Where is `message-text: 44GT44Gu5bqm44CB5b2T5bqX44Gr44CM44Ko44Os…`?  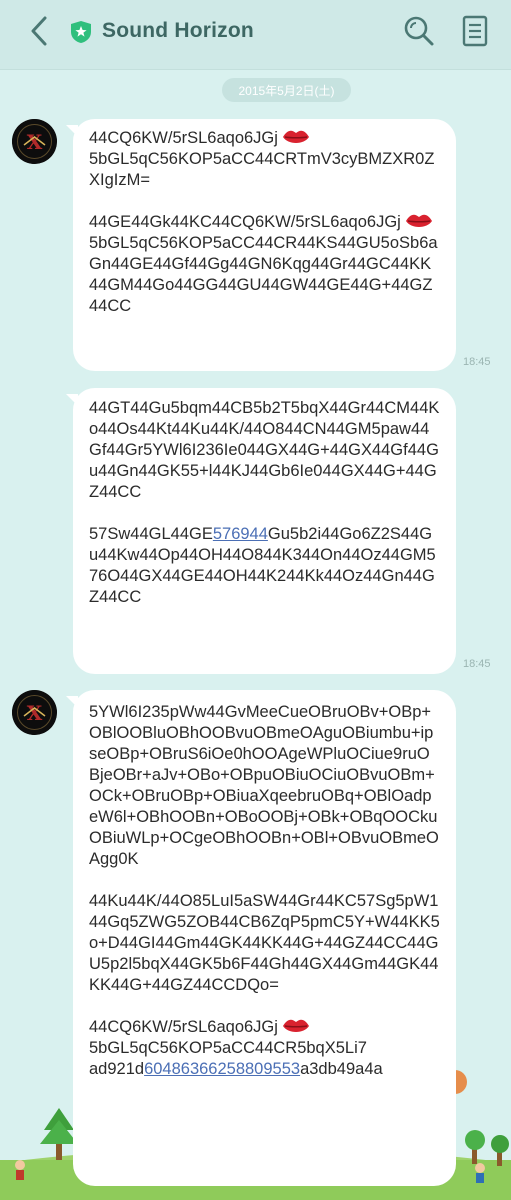 message-text: 44GT44Gu5bqm44CB5b2T5bqX44Gr44CM44Ko44Os… is located at coordinates (264, 502).